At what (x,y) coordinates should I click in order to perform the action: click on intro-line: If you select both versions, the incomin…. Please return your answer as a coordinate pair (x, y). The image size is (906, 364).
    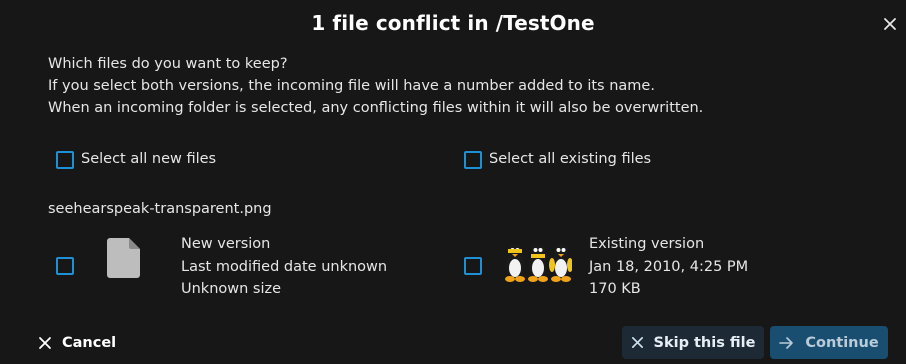
    Looking at the image, I should click on (351, 86).